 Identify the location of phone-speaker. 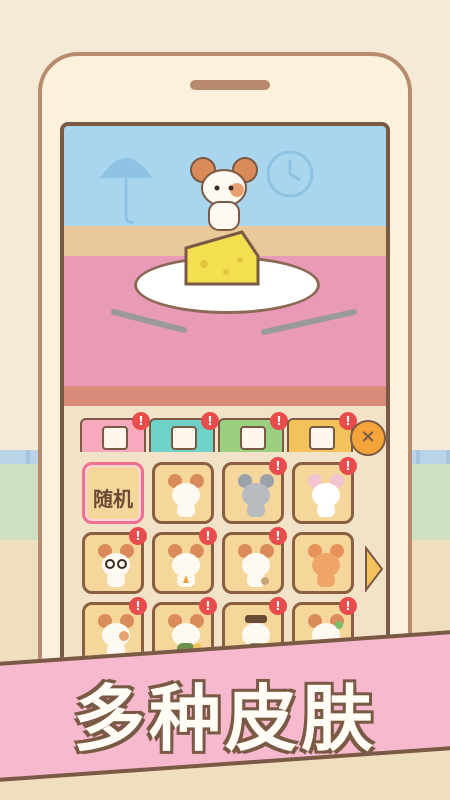
(230, 85).